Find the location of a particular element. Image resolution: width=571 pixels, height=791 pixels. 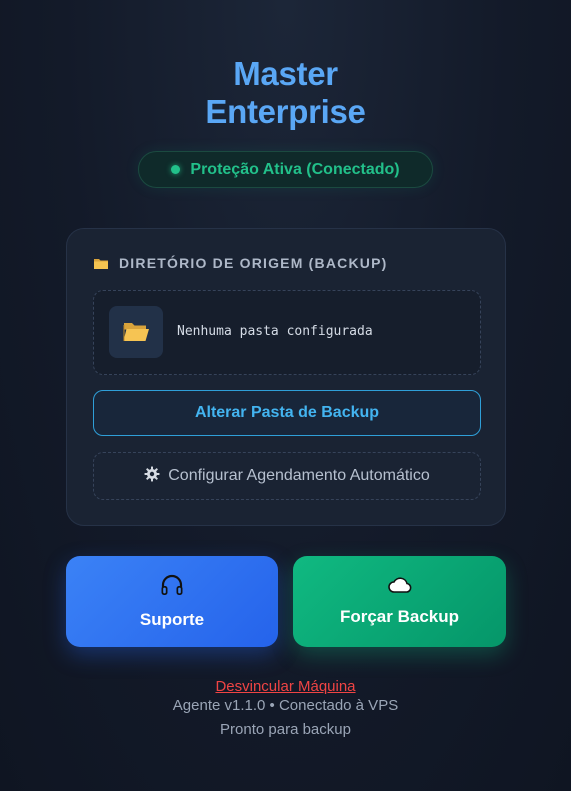

configure-schedule-label: Configurar Agendamento Automático is located at coordinates (299, 475).